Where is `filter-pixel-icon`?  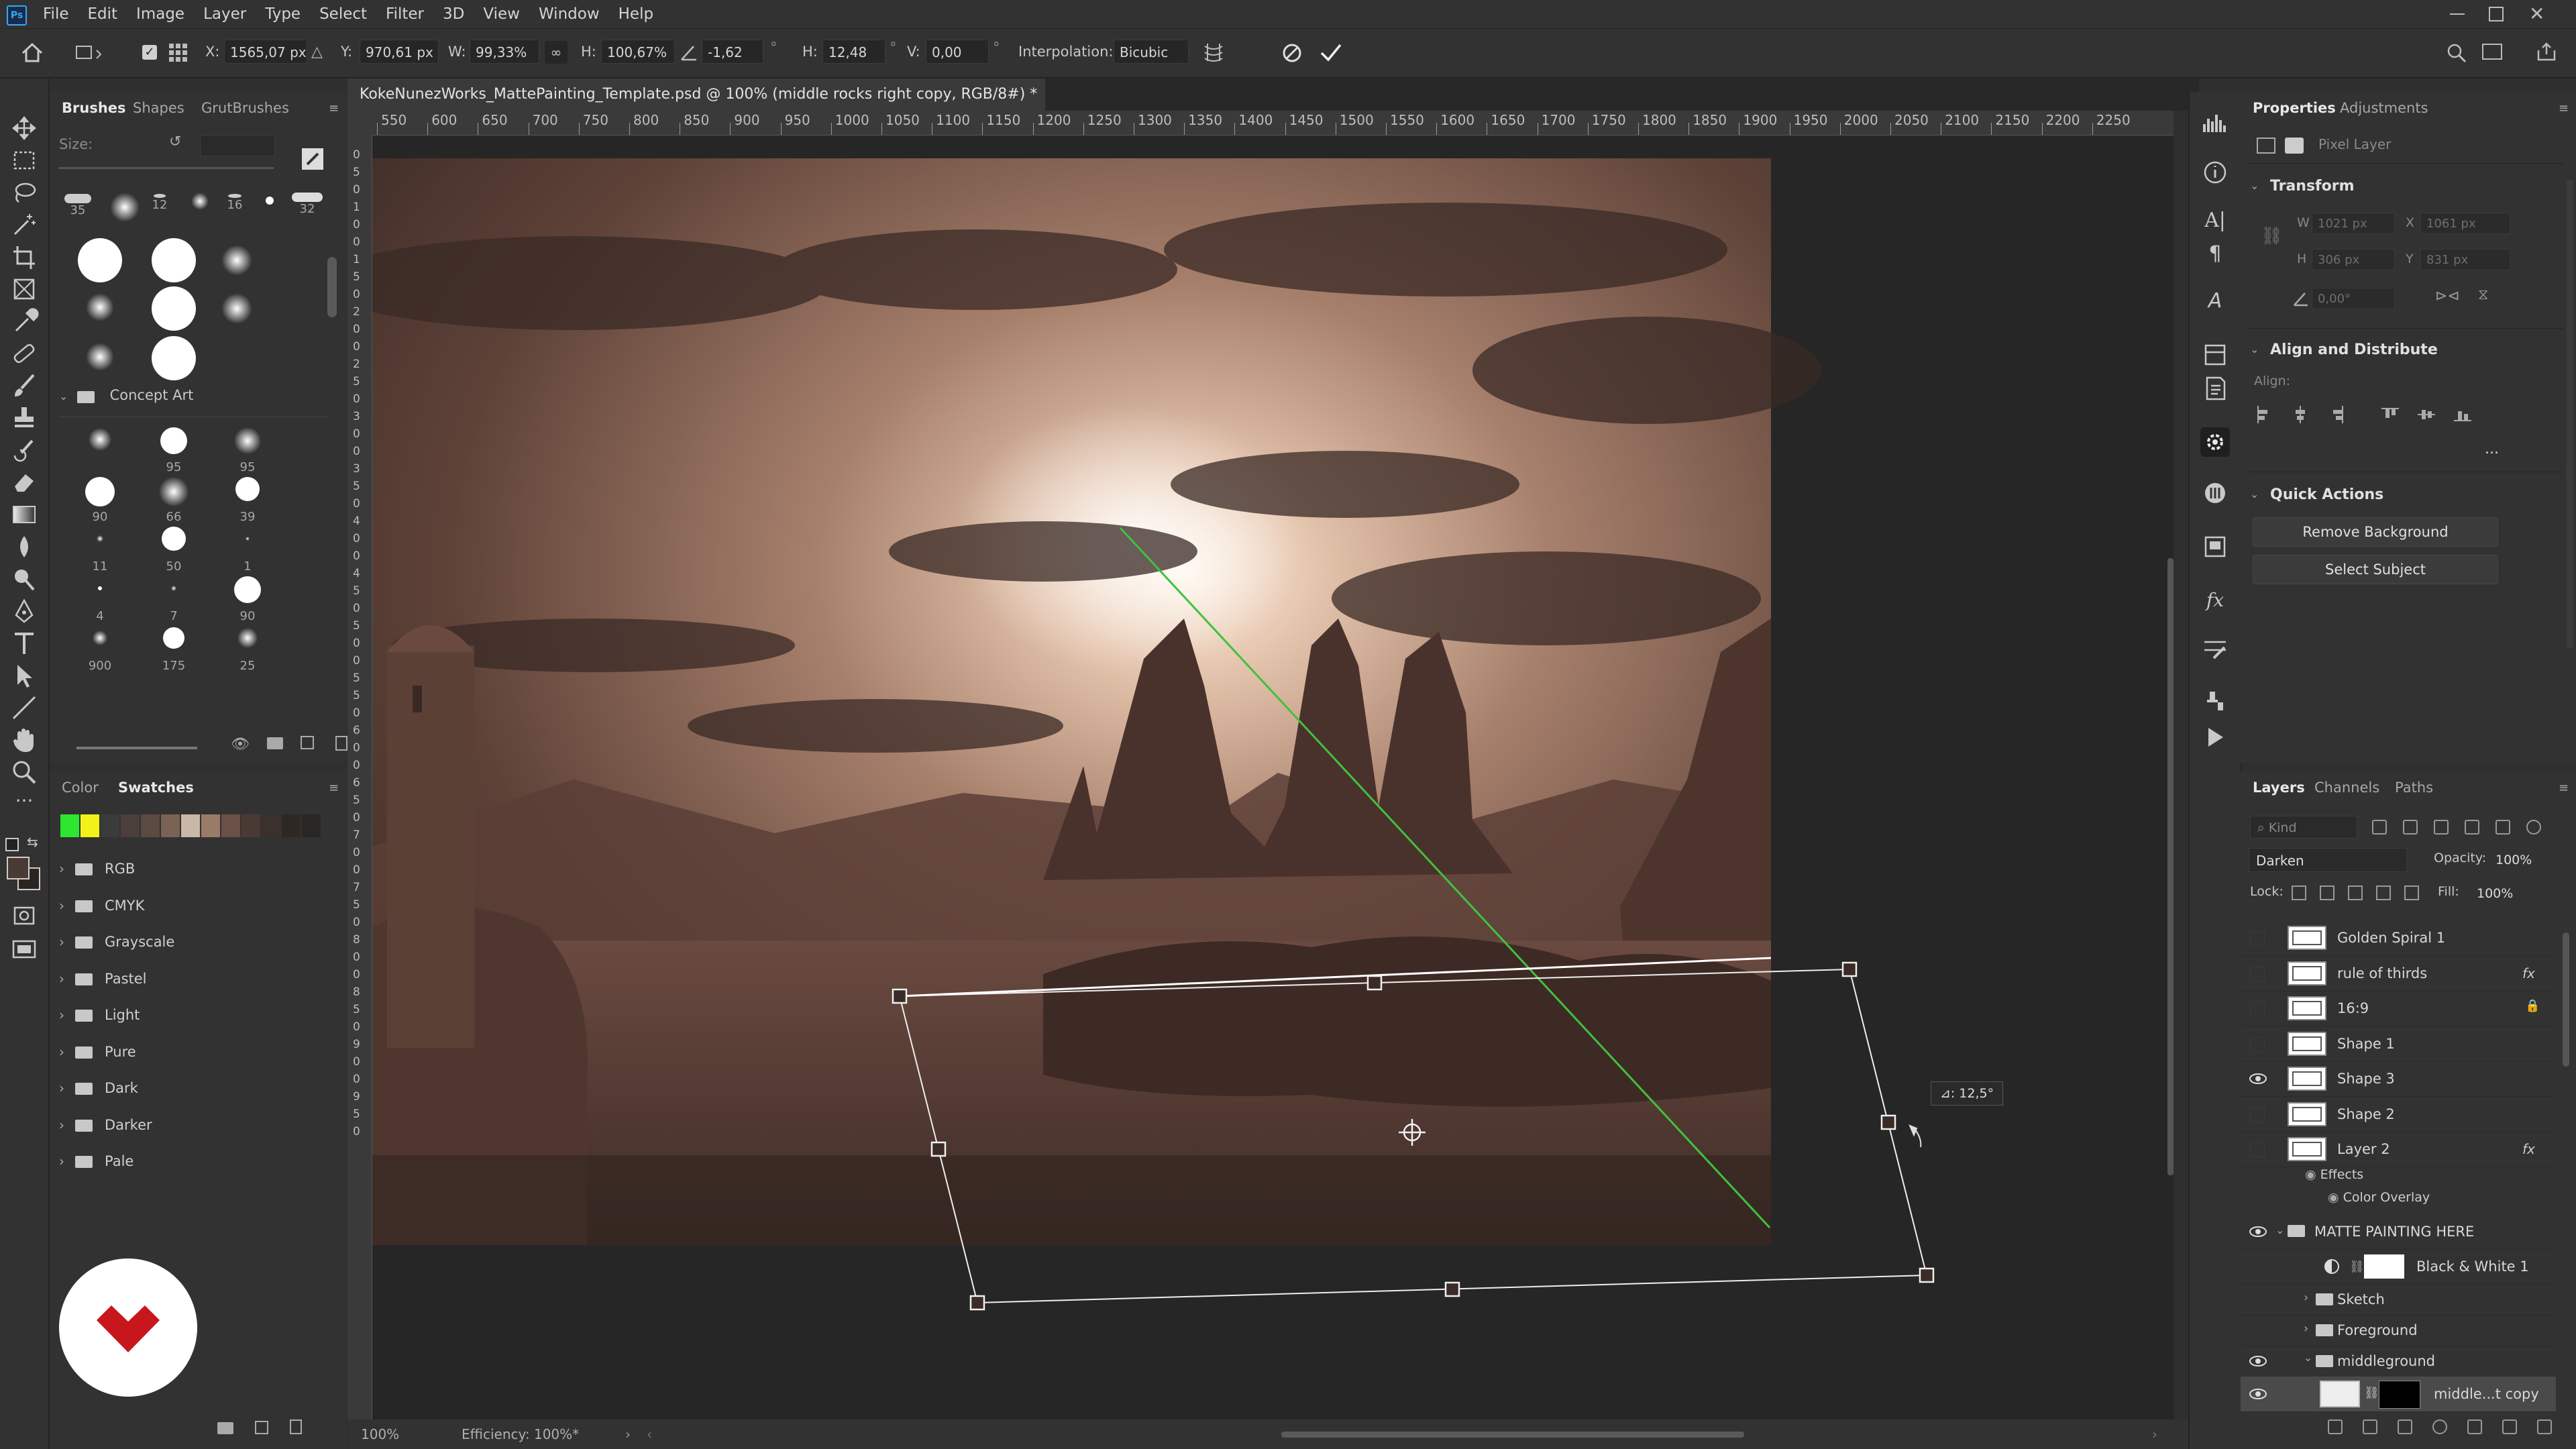
filter-pixel-icon is located at coordinates (2379, 827).